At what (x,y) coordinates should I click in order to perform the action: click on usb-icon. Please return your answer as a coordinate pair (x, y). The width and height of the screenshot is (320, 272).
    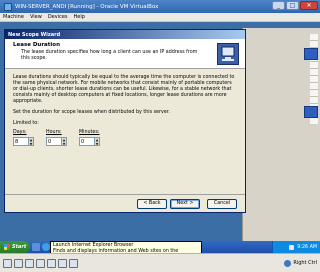
    Looking at the image, I should click on (29, 263).